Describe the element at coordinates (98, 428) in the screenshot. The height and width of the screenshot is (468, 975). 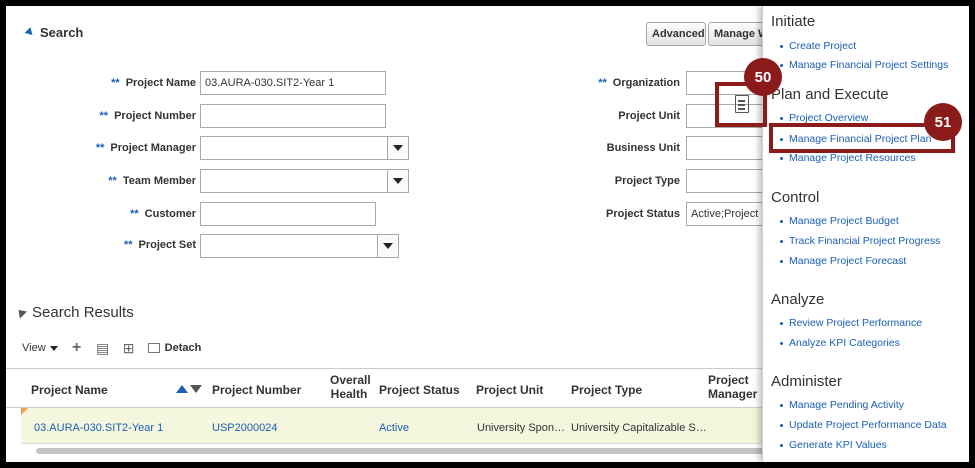
I see `cell-project-name: 03.AURA-030.SIT2-Year 1` at that location.